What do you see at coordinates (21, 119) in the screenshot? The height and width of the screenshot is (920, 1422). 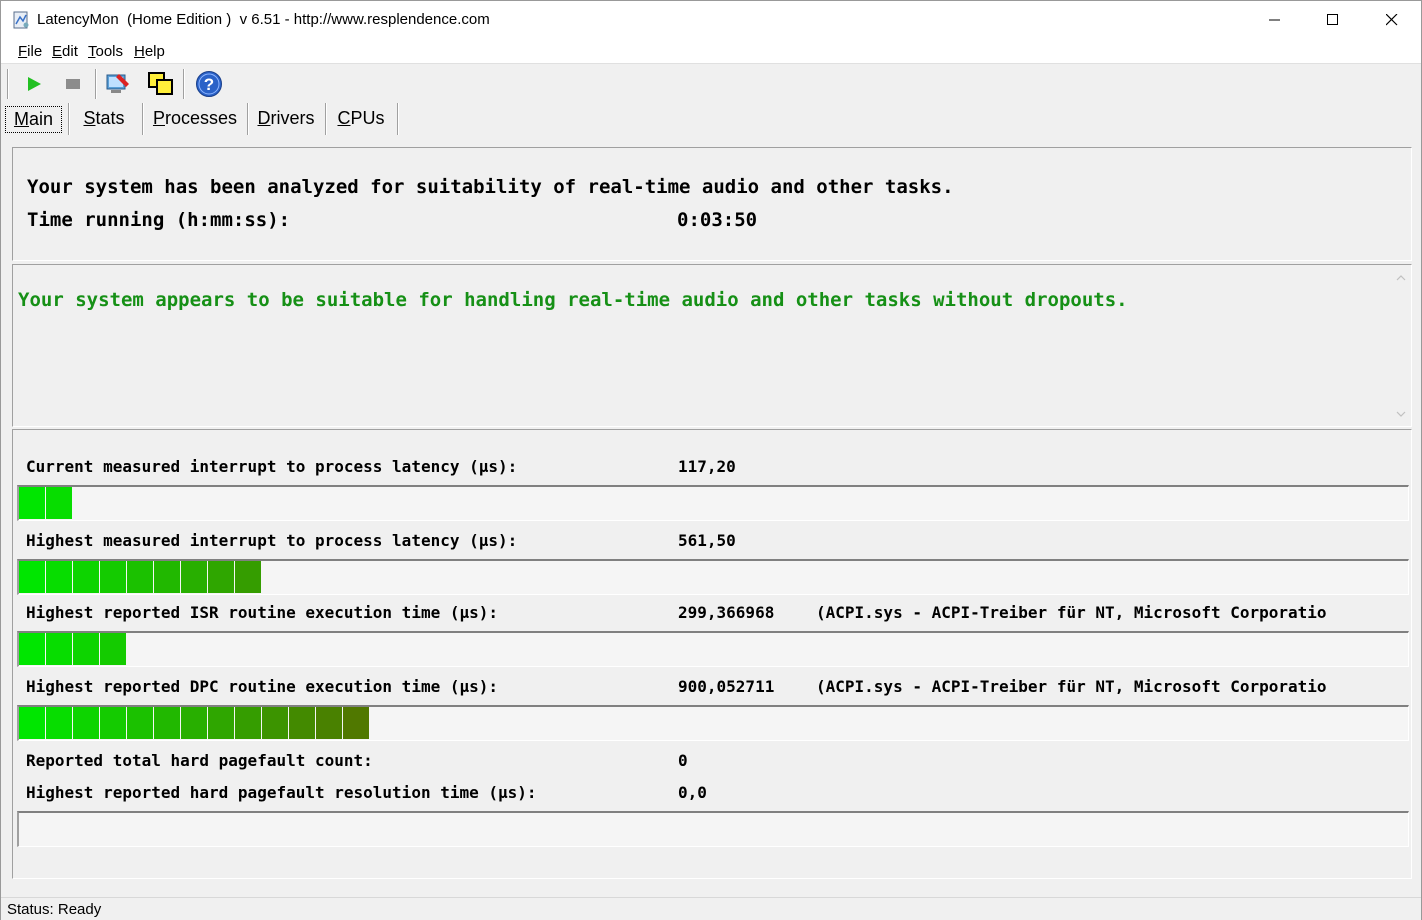 I see `tab-main-accel: M` at bounding box center [21, 119].